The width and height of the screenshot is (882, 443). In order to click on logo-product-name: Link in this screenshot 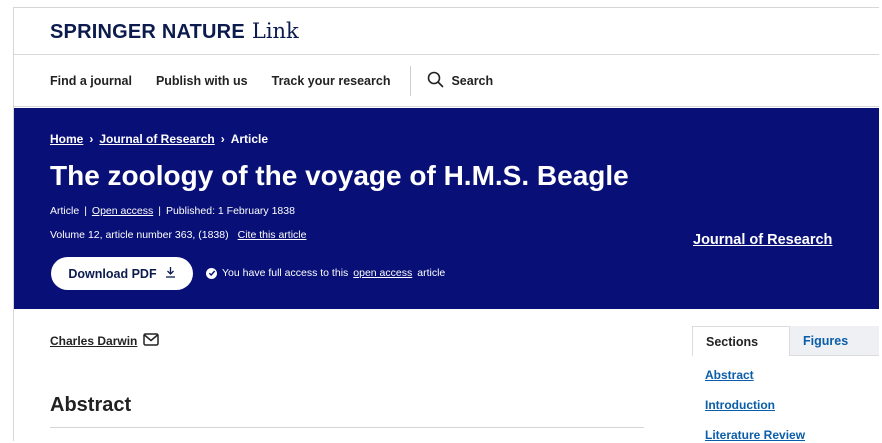, I will do `click(275, 30)`.